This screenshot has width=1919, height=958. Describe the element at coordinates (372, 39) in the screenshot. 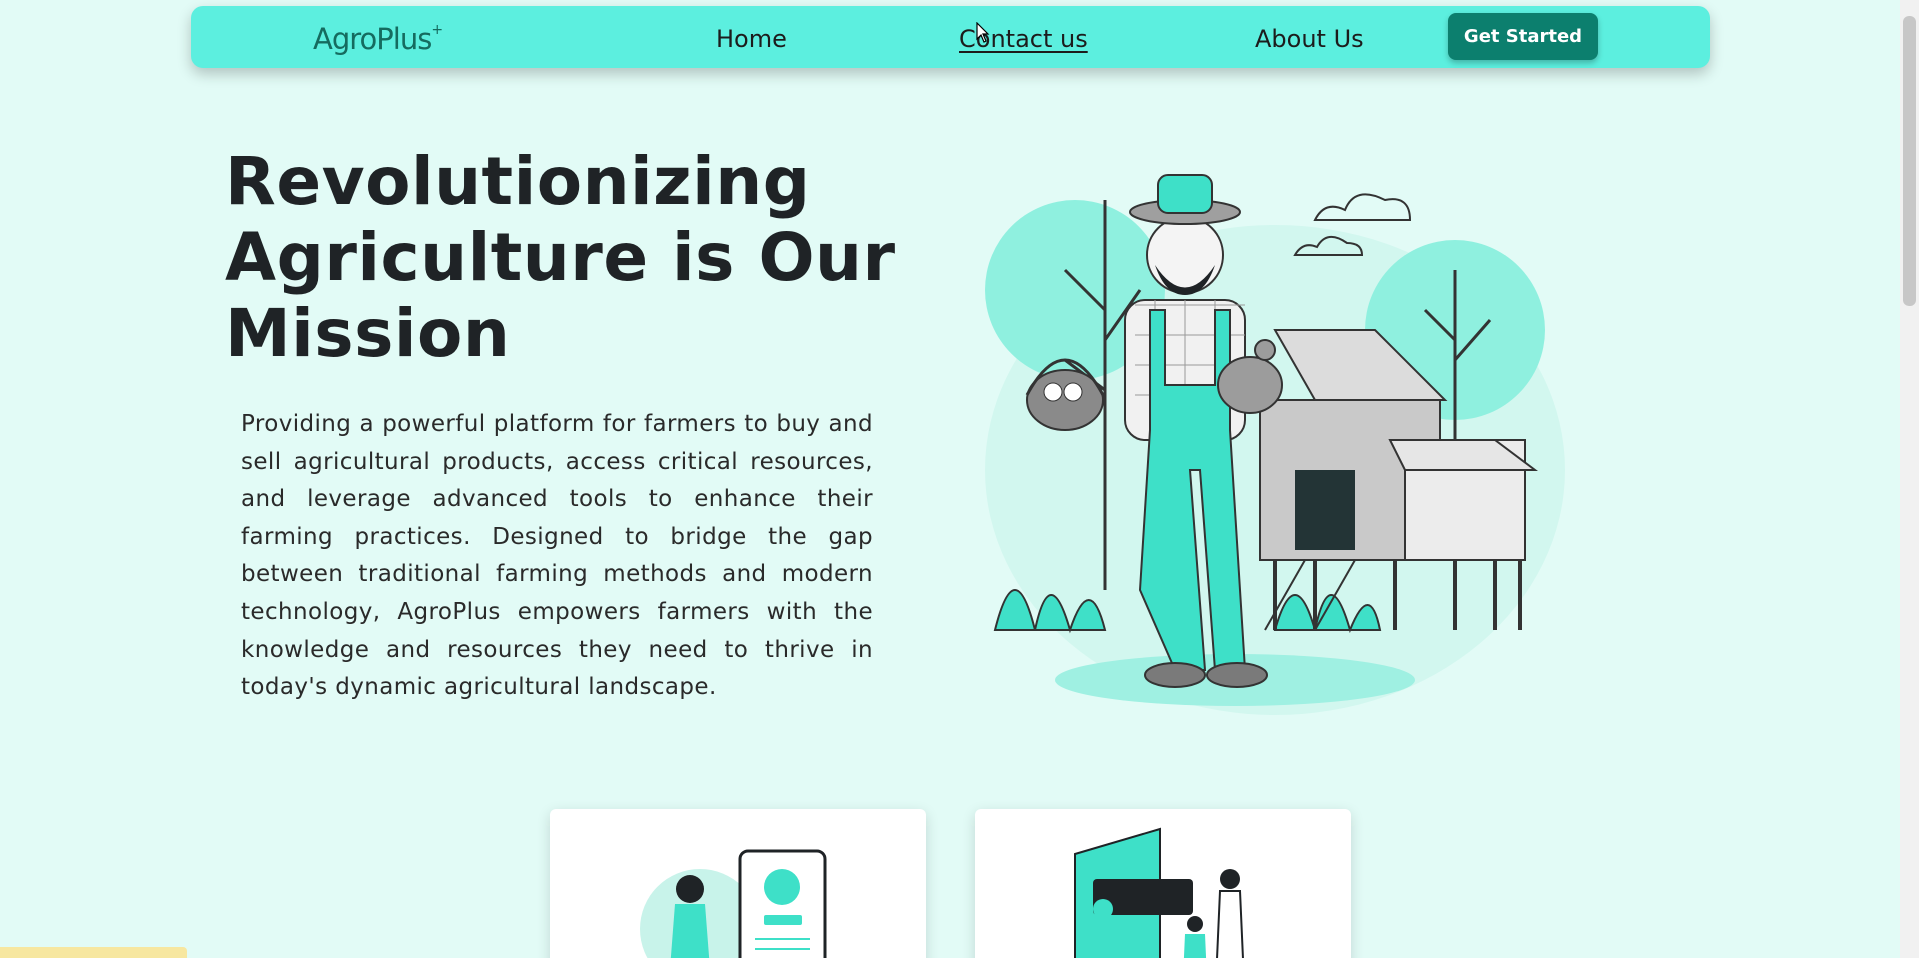

I see `logo-text: AgroPlus` at that location.